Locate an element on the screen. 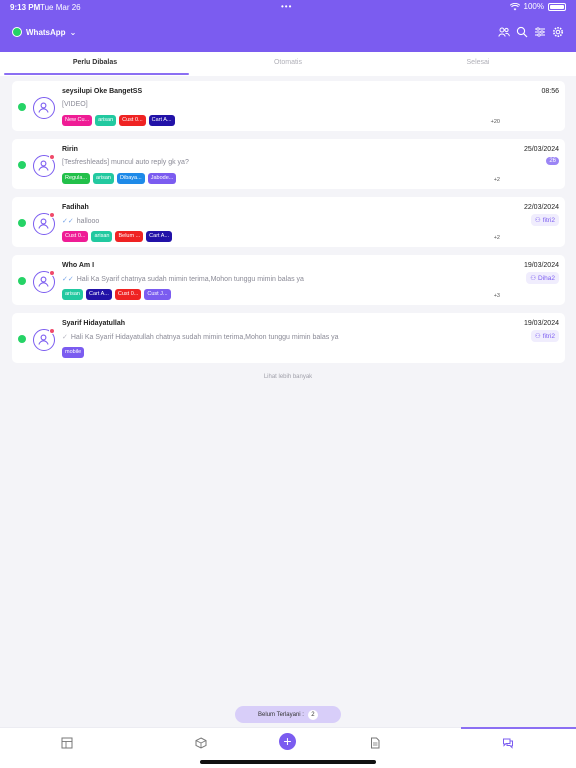  agent-name: Diha2 is located at coordinates (546, 278).